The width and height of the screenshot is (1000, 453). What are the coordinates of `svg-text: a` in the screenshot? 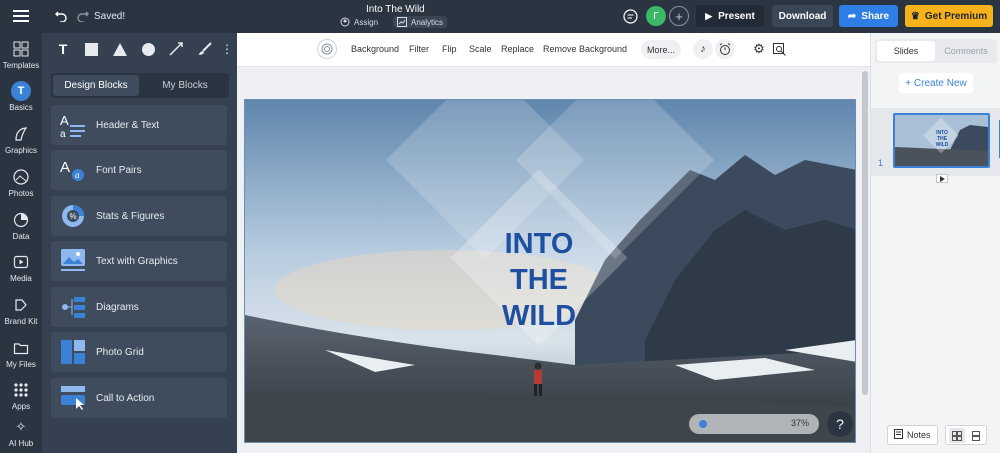 It's located at (63, 133).